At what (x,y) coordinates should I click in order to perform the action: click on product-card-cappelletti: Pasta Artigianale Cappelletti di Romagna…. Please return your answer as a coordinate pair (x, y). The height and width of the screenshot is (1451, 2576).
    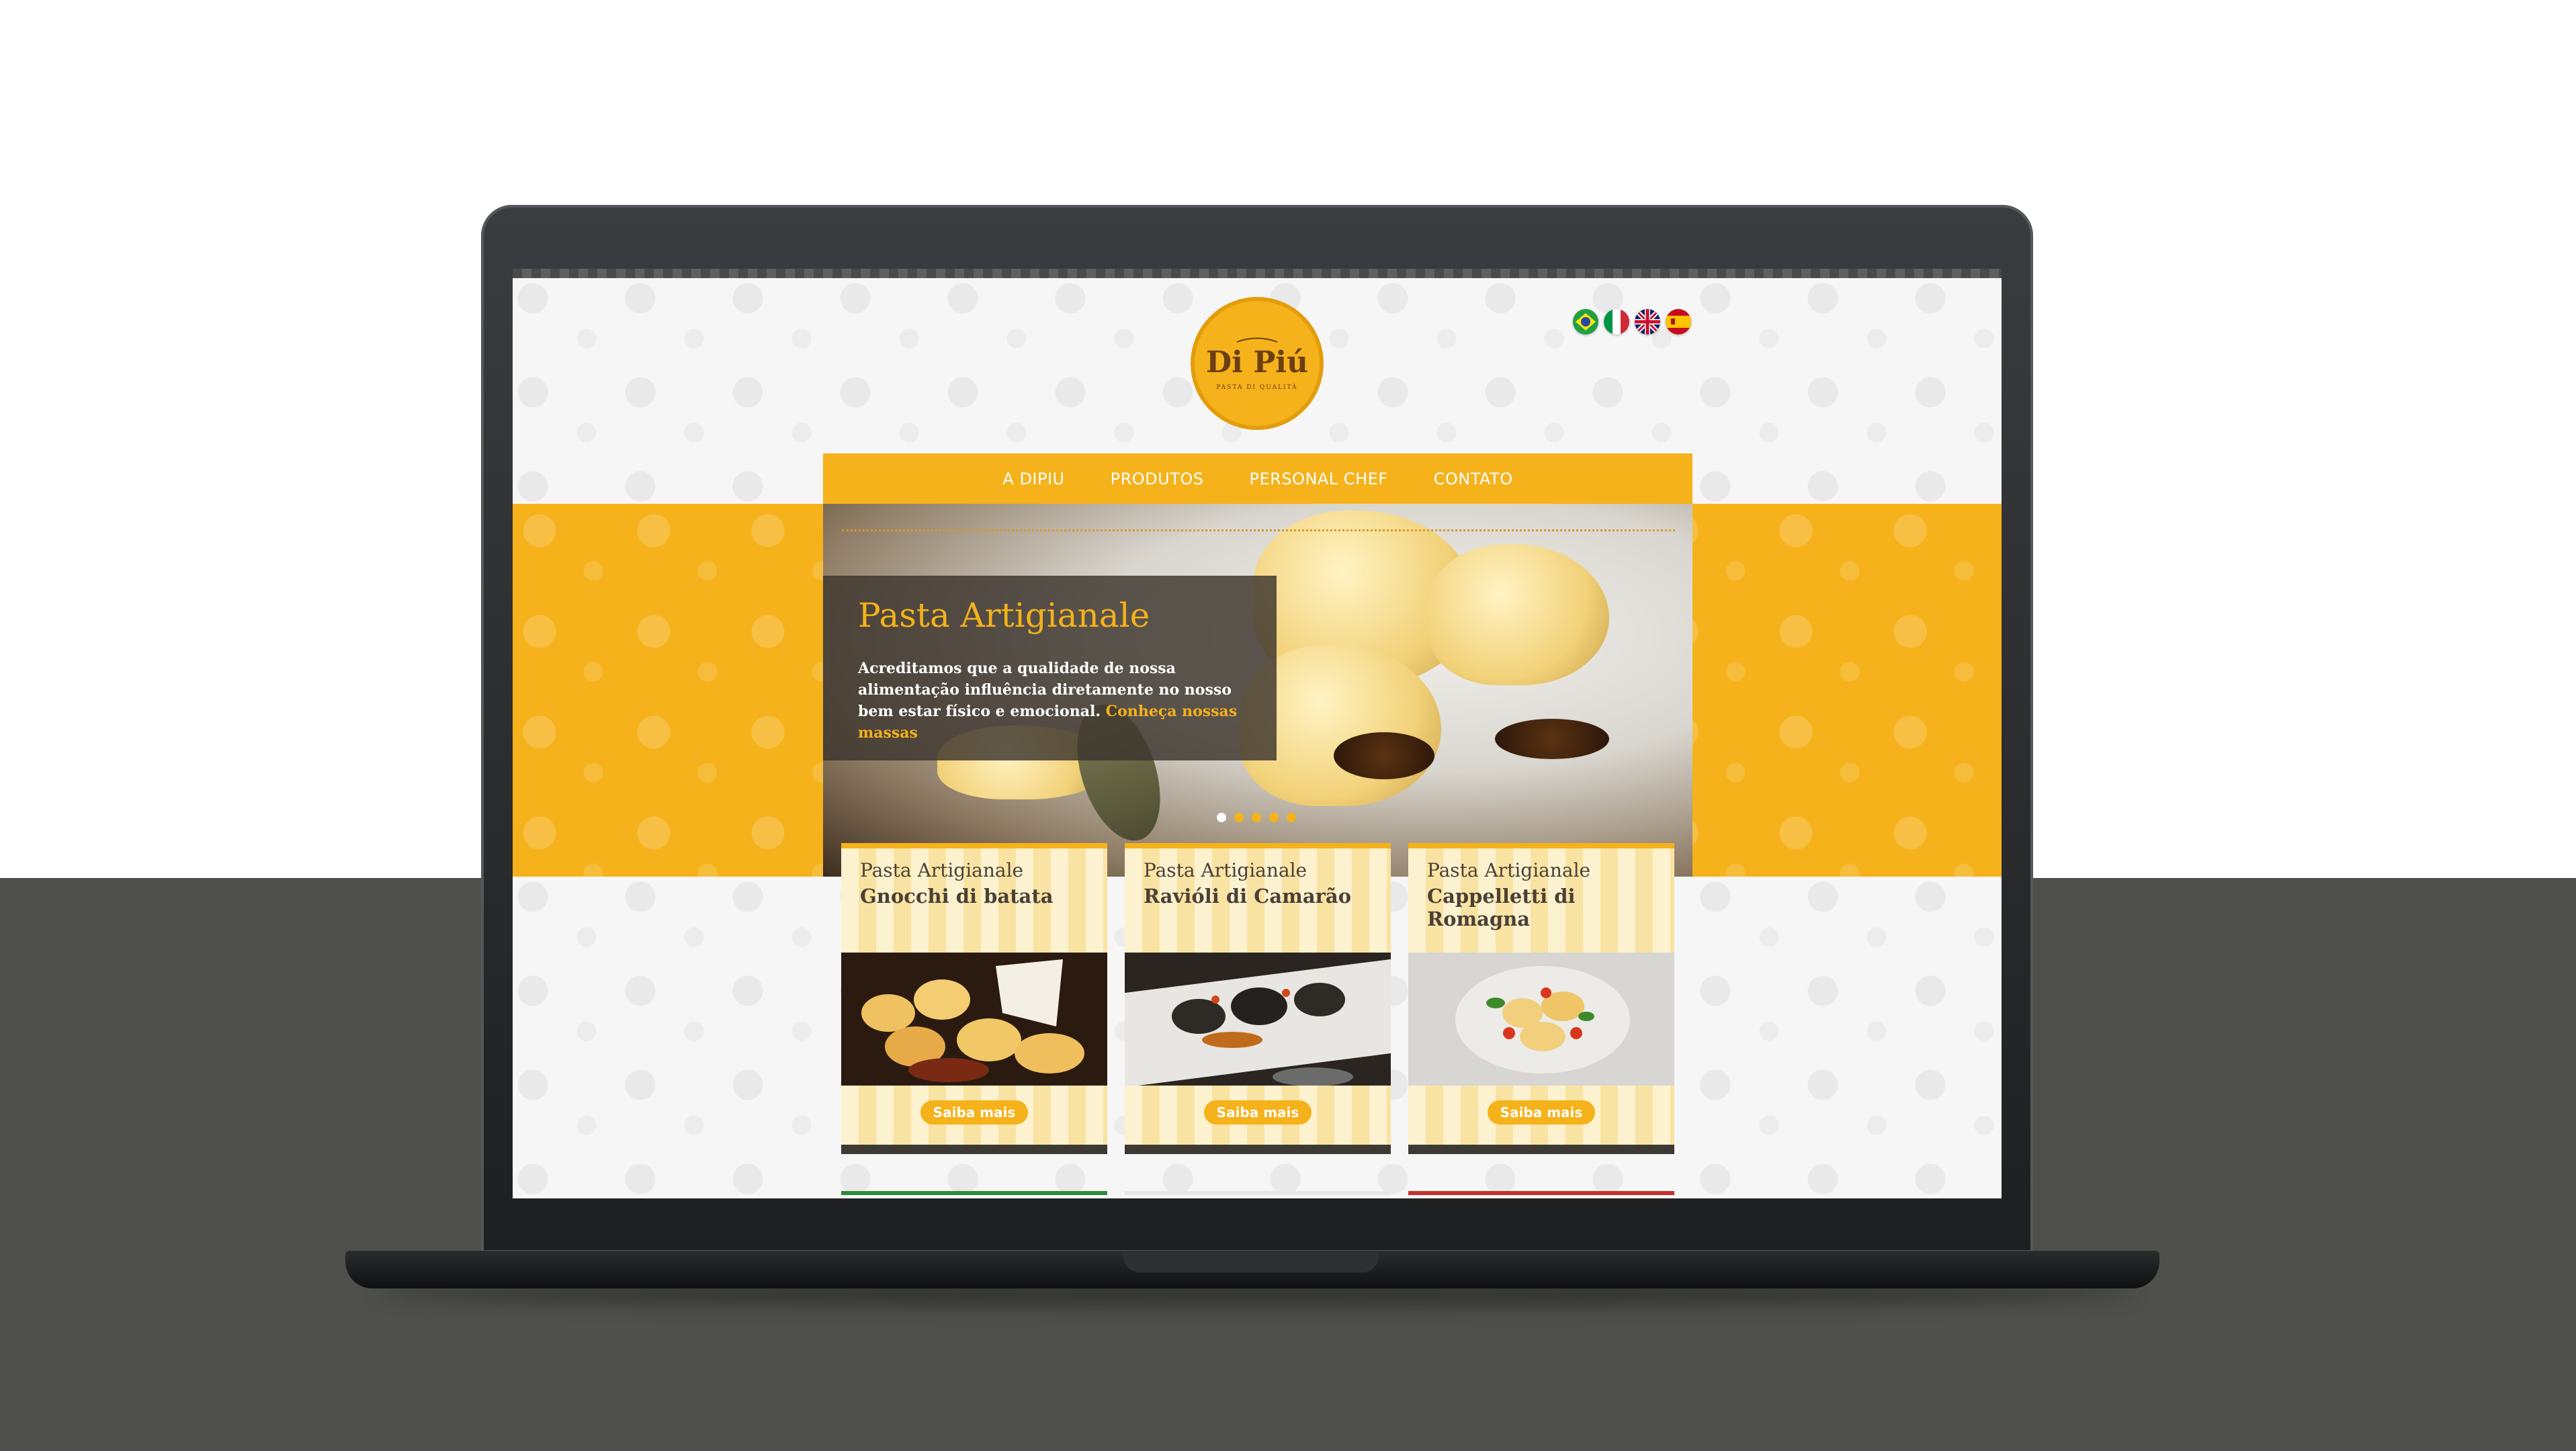
    Looking at the image, I should click on (1541, 998).